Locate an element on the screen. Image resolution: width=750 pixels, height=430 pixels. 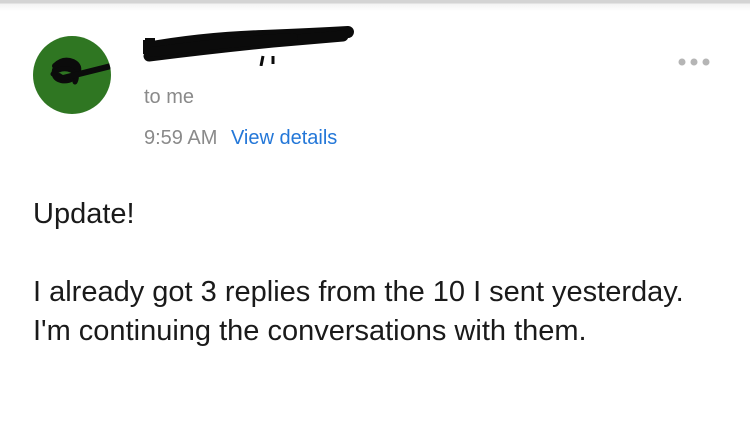
sender-name is located at coordinates (250, 46).